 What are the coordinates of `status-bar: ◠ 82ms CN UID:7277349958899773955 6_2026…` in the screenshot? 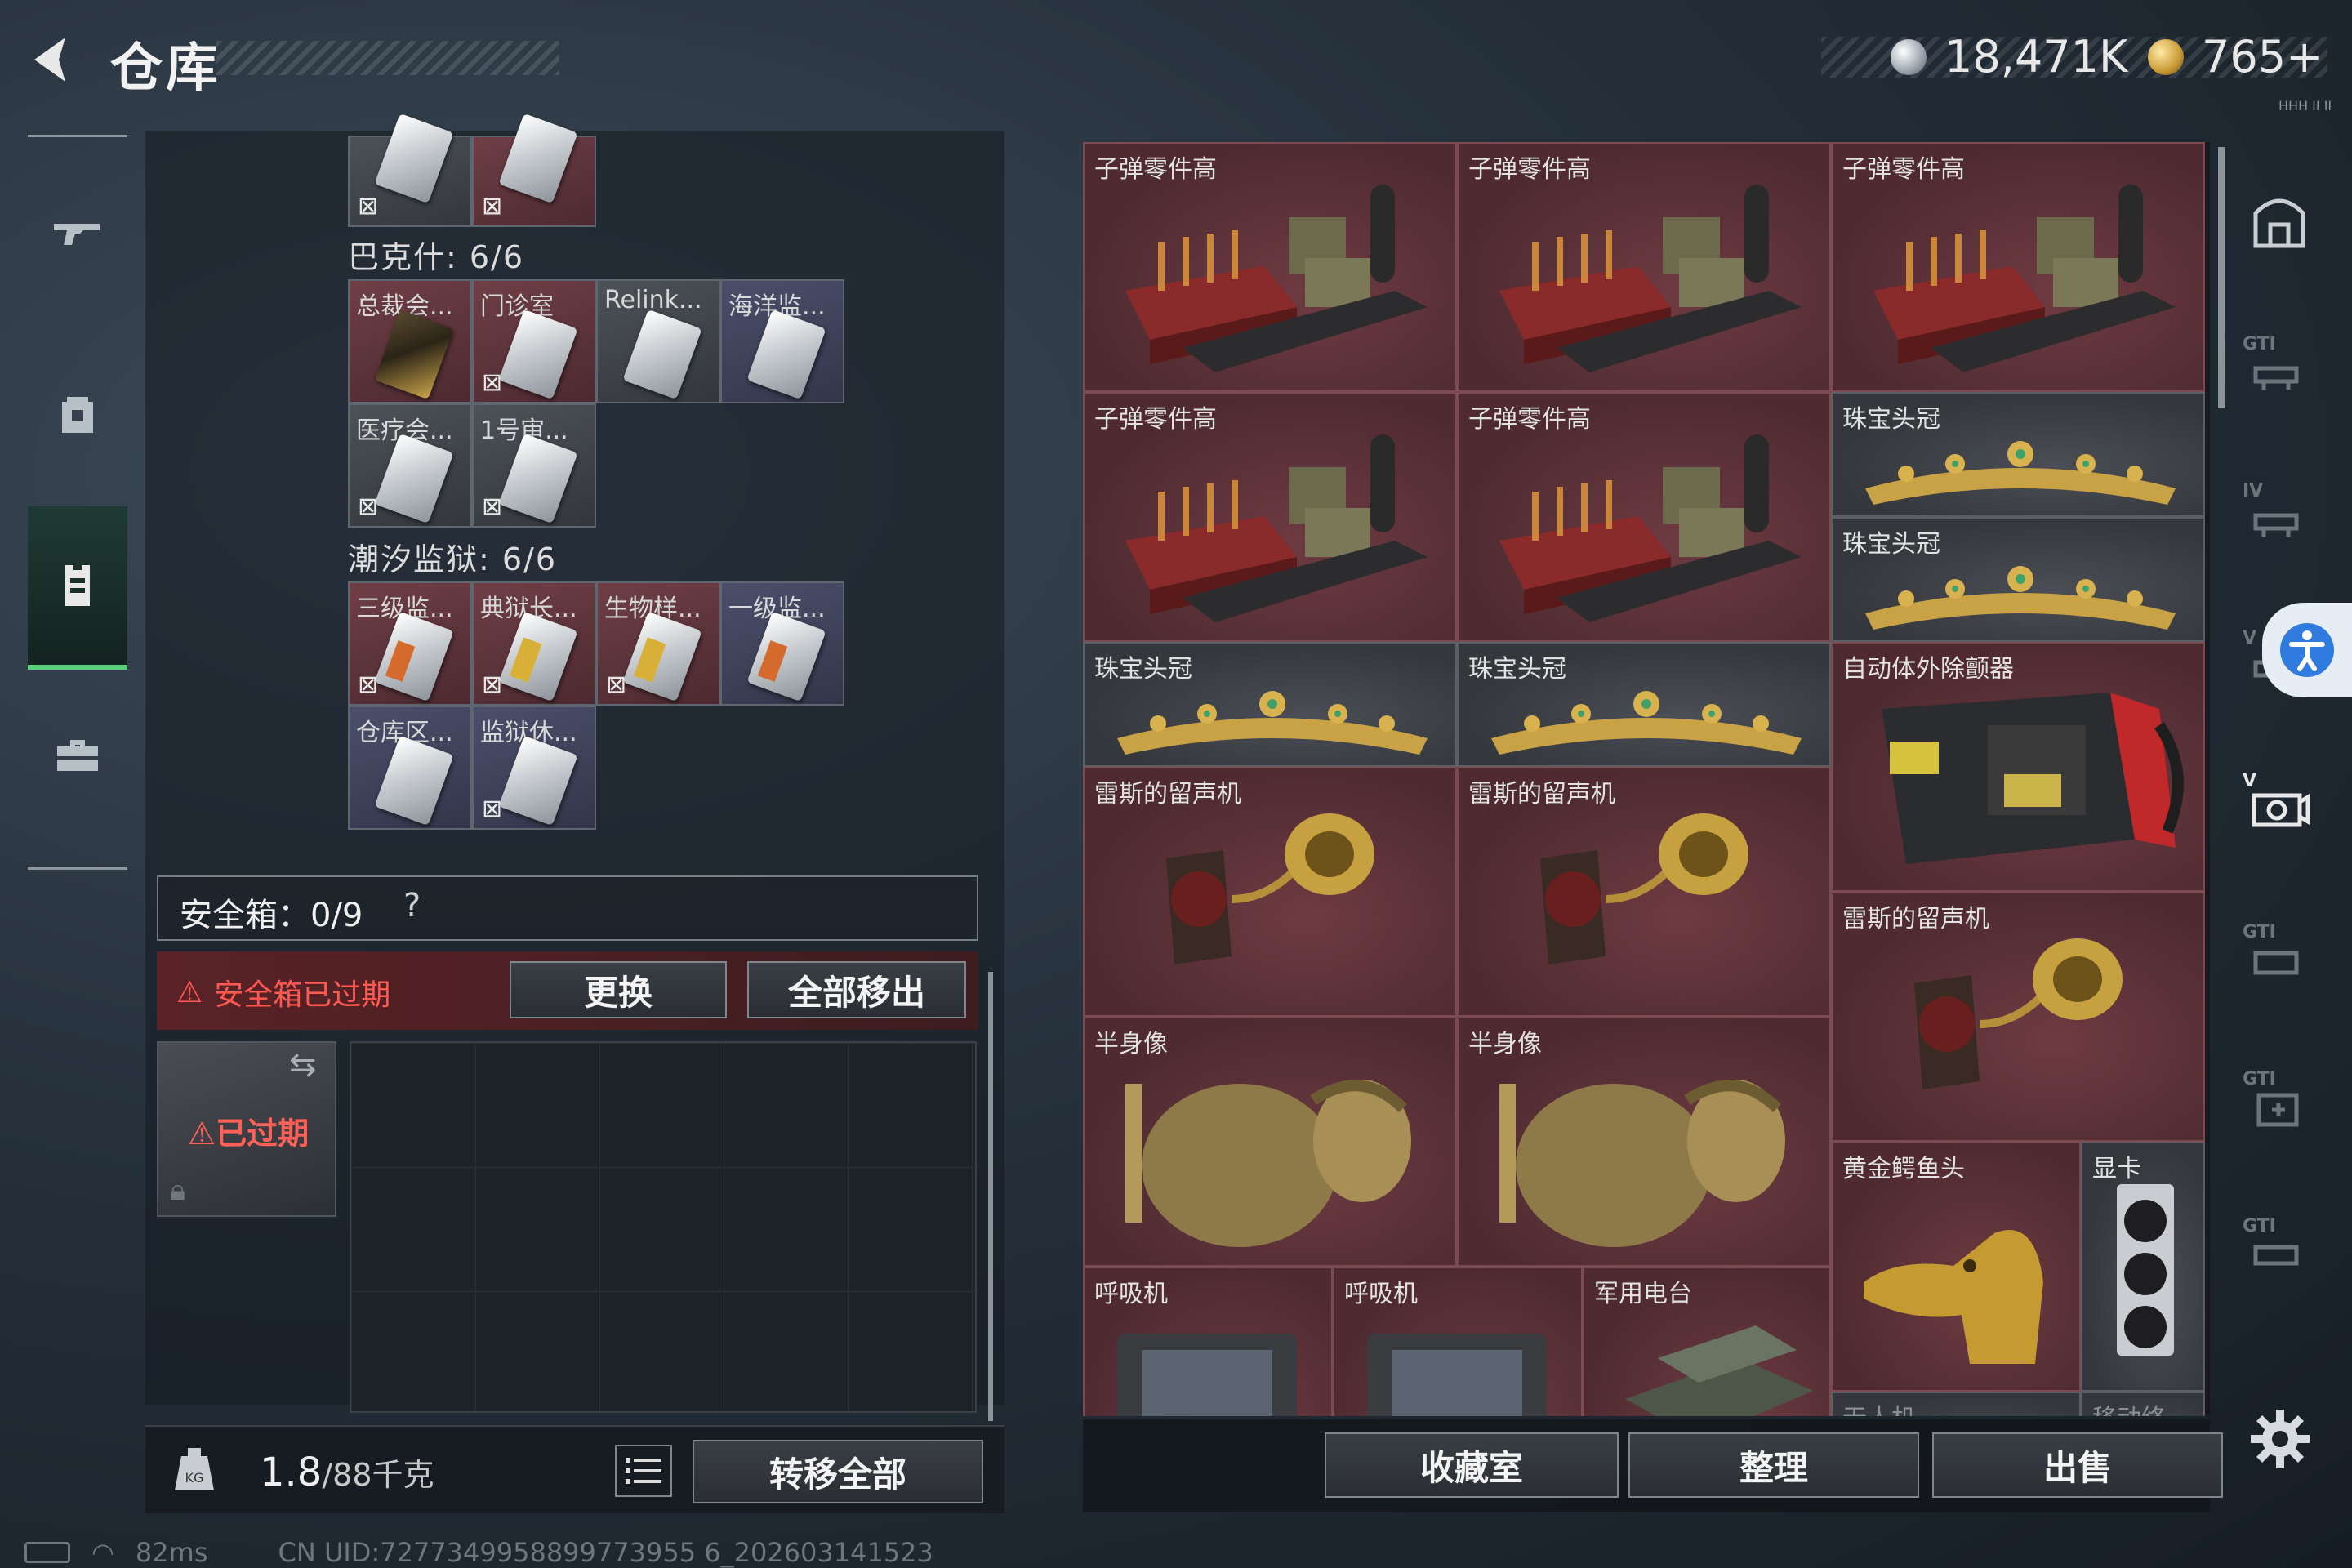 It's located at (478, 1552).